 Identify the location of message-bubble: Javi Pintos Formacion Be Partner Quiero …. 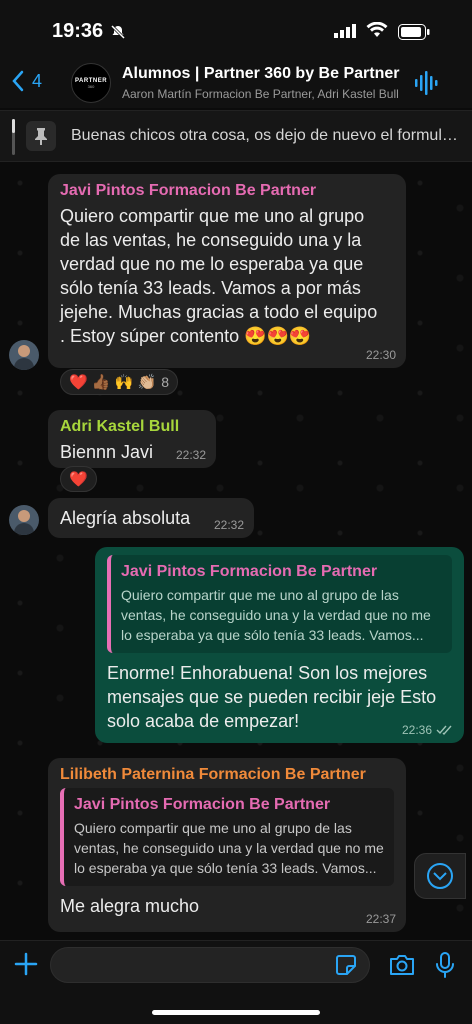
(227, 271).